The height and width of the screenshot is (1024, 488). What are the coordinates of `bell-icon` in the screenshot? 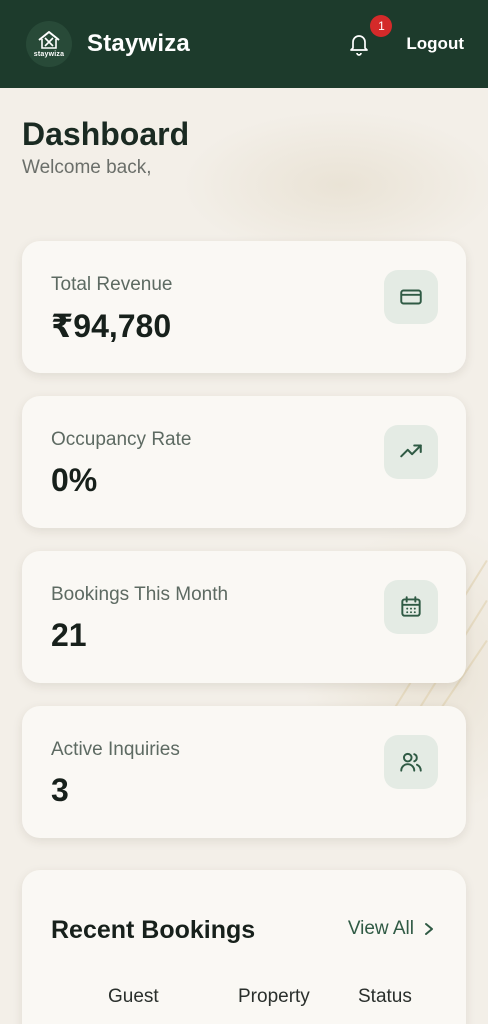 It's located at (359, 45).